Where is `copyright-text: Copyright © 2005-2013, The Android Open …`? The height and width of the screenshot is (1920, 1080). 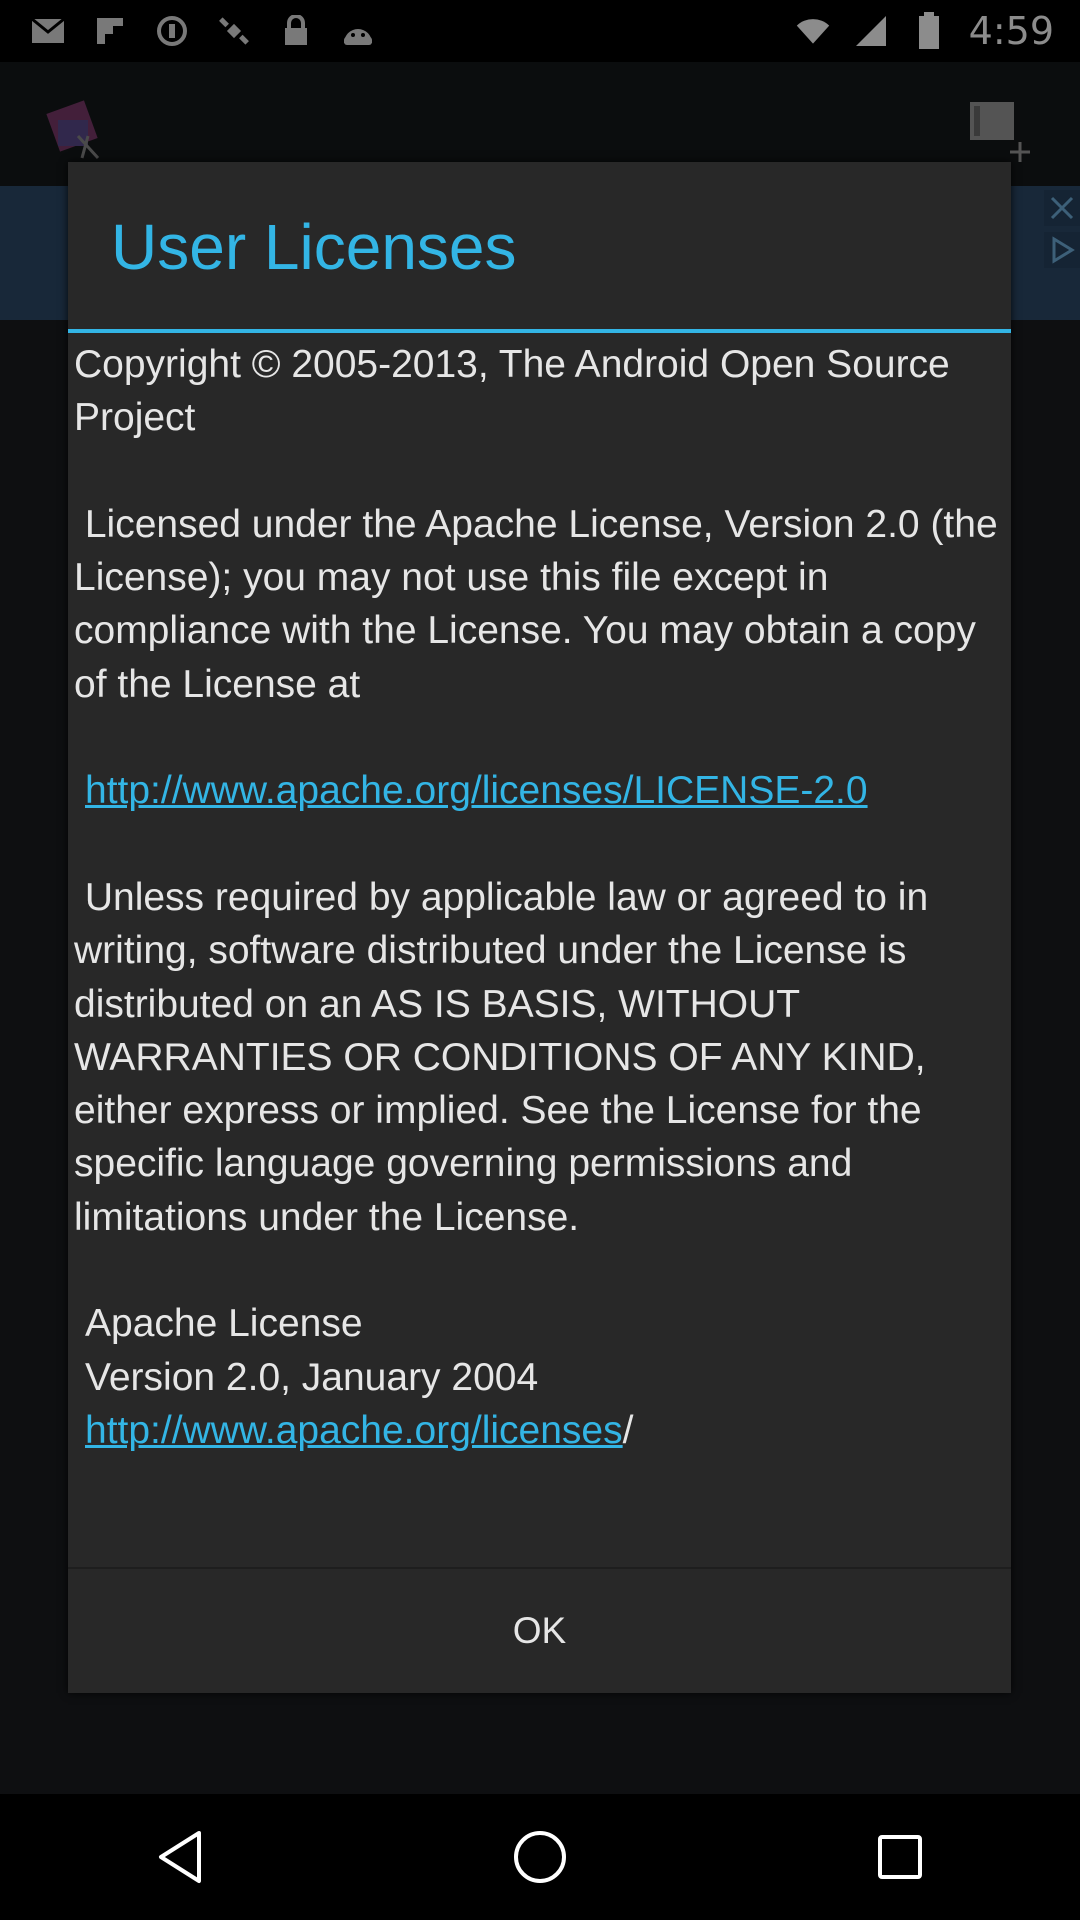
copyright-text: Copyright © 2005-2013, The Android Open … is located at coordinates (517, 391).